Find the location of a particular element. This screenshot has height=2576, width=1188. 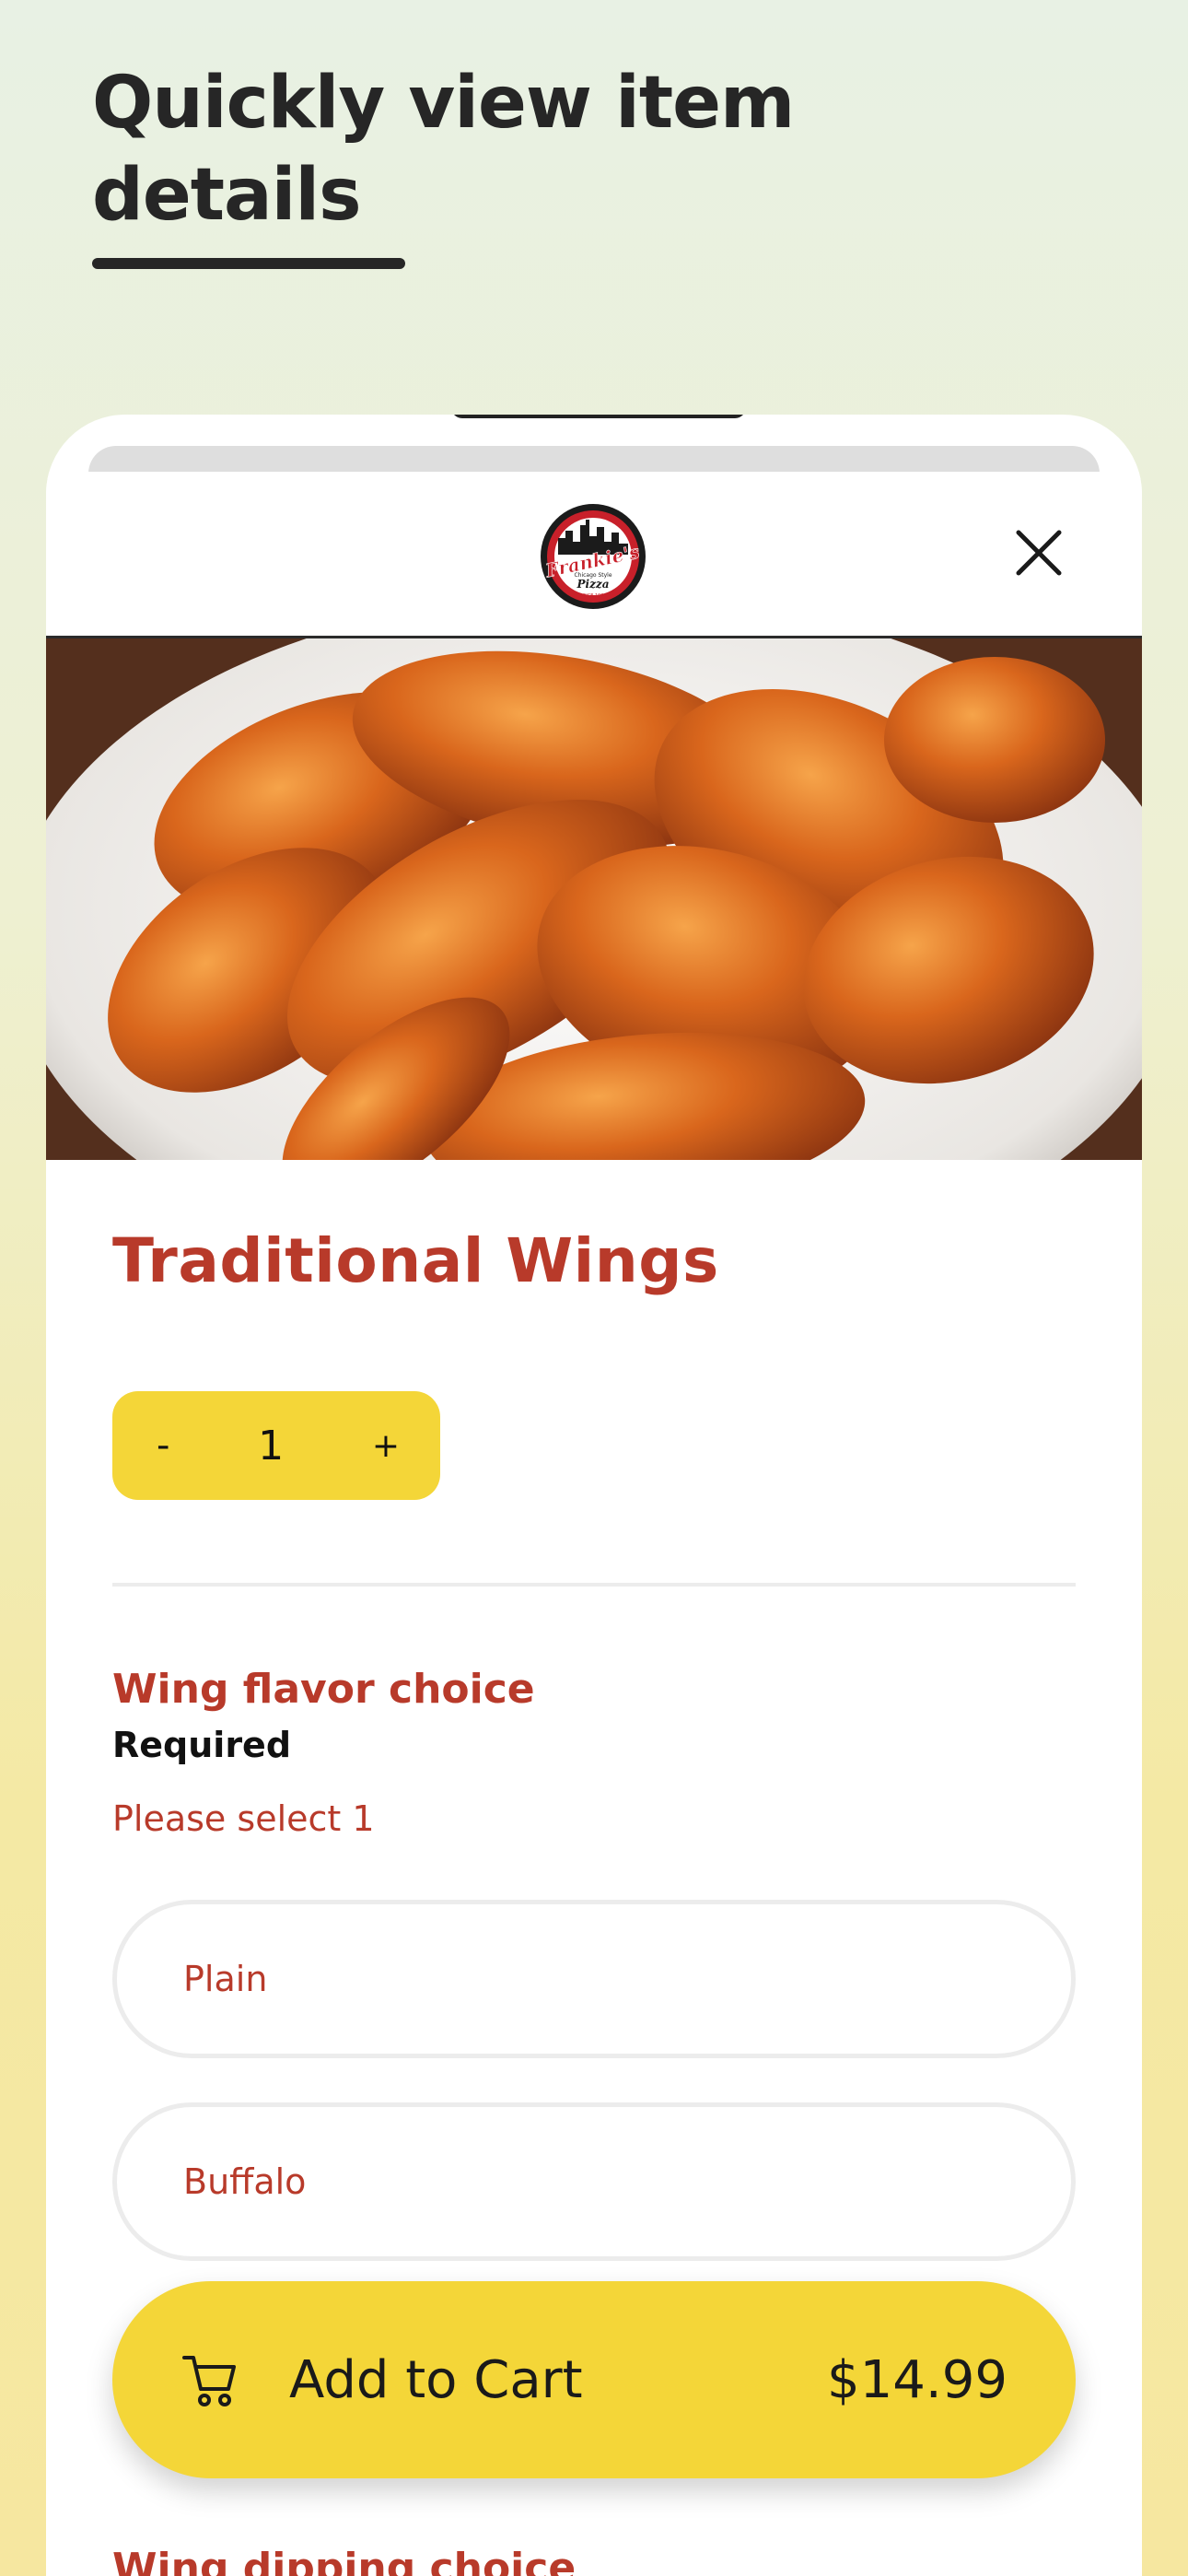

flavor-option-plain: Plain is located at coordinates (594, 1979).